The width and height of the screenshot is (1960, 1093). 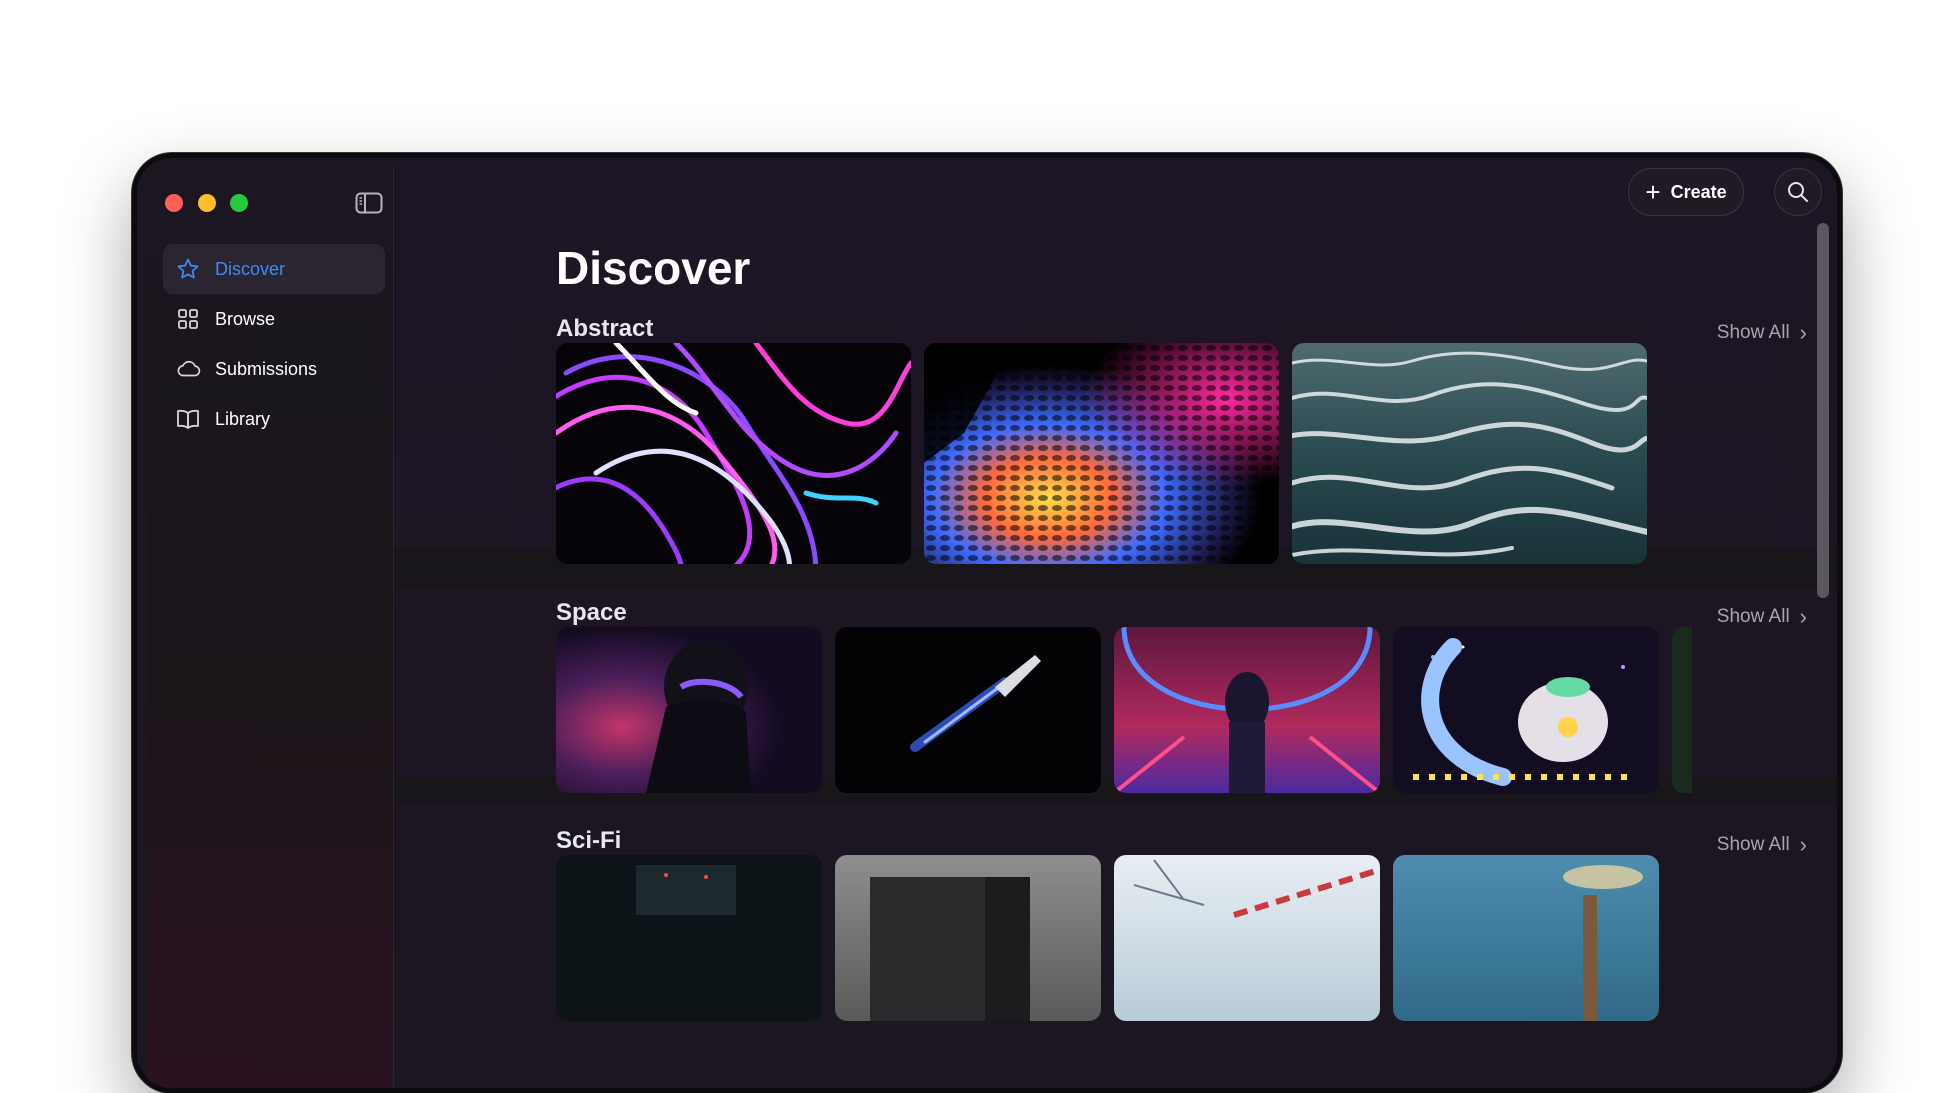 I want to click on section-title: Abstract, so click(x=605, y=328).